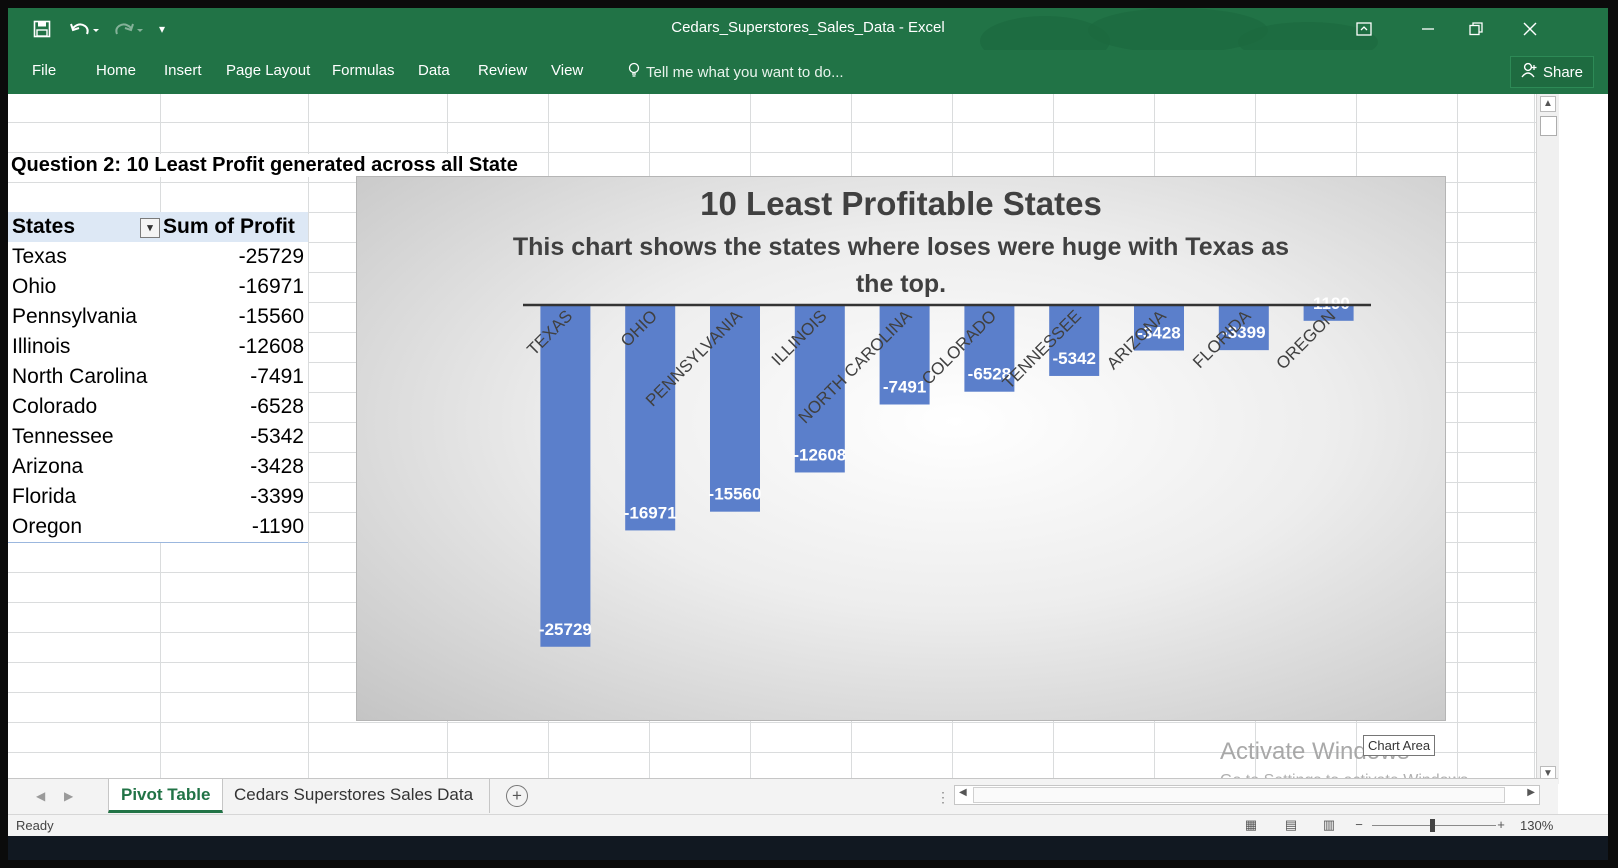  I want to click on filter-dropdown-icon: ▾, so click(150, 228).